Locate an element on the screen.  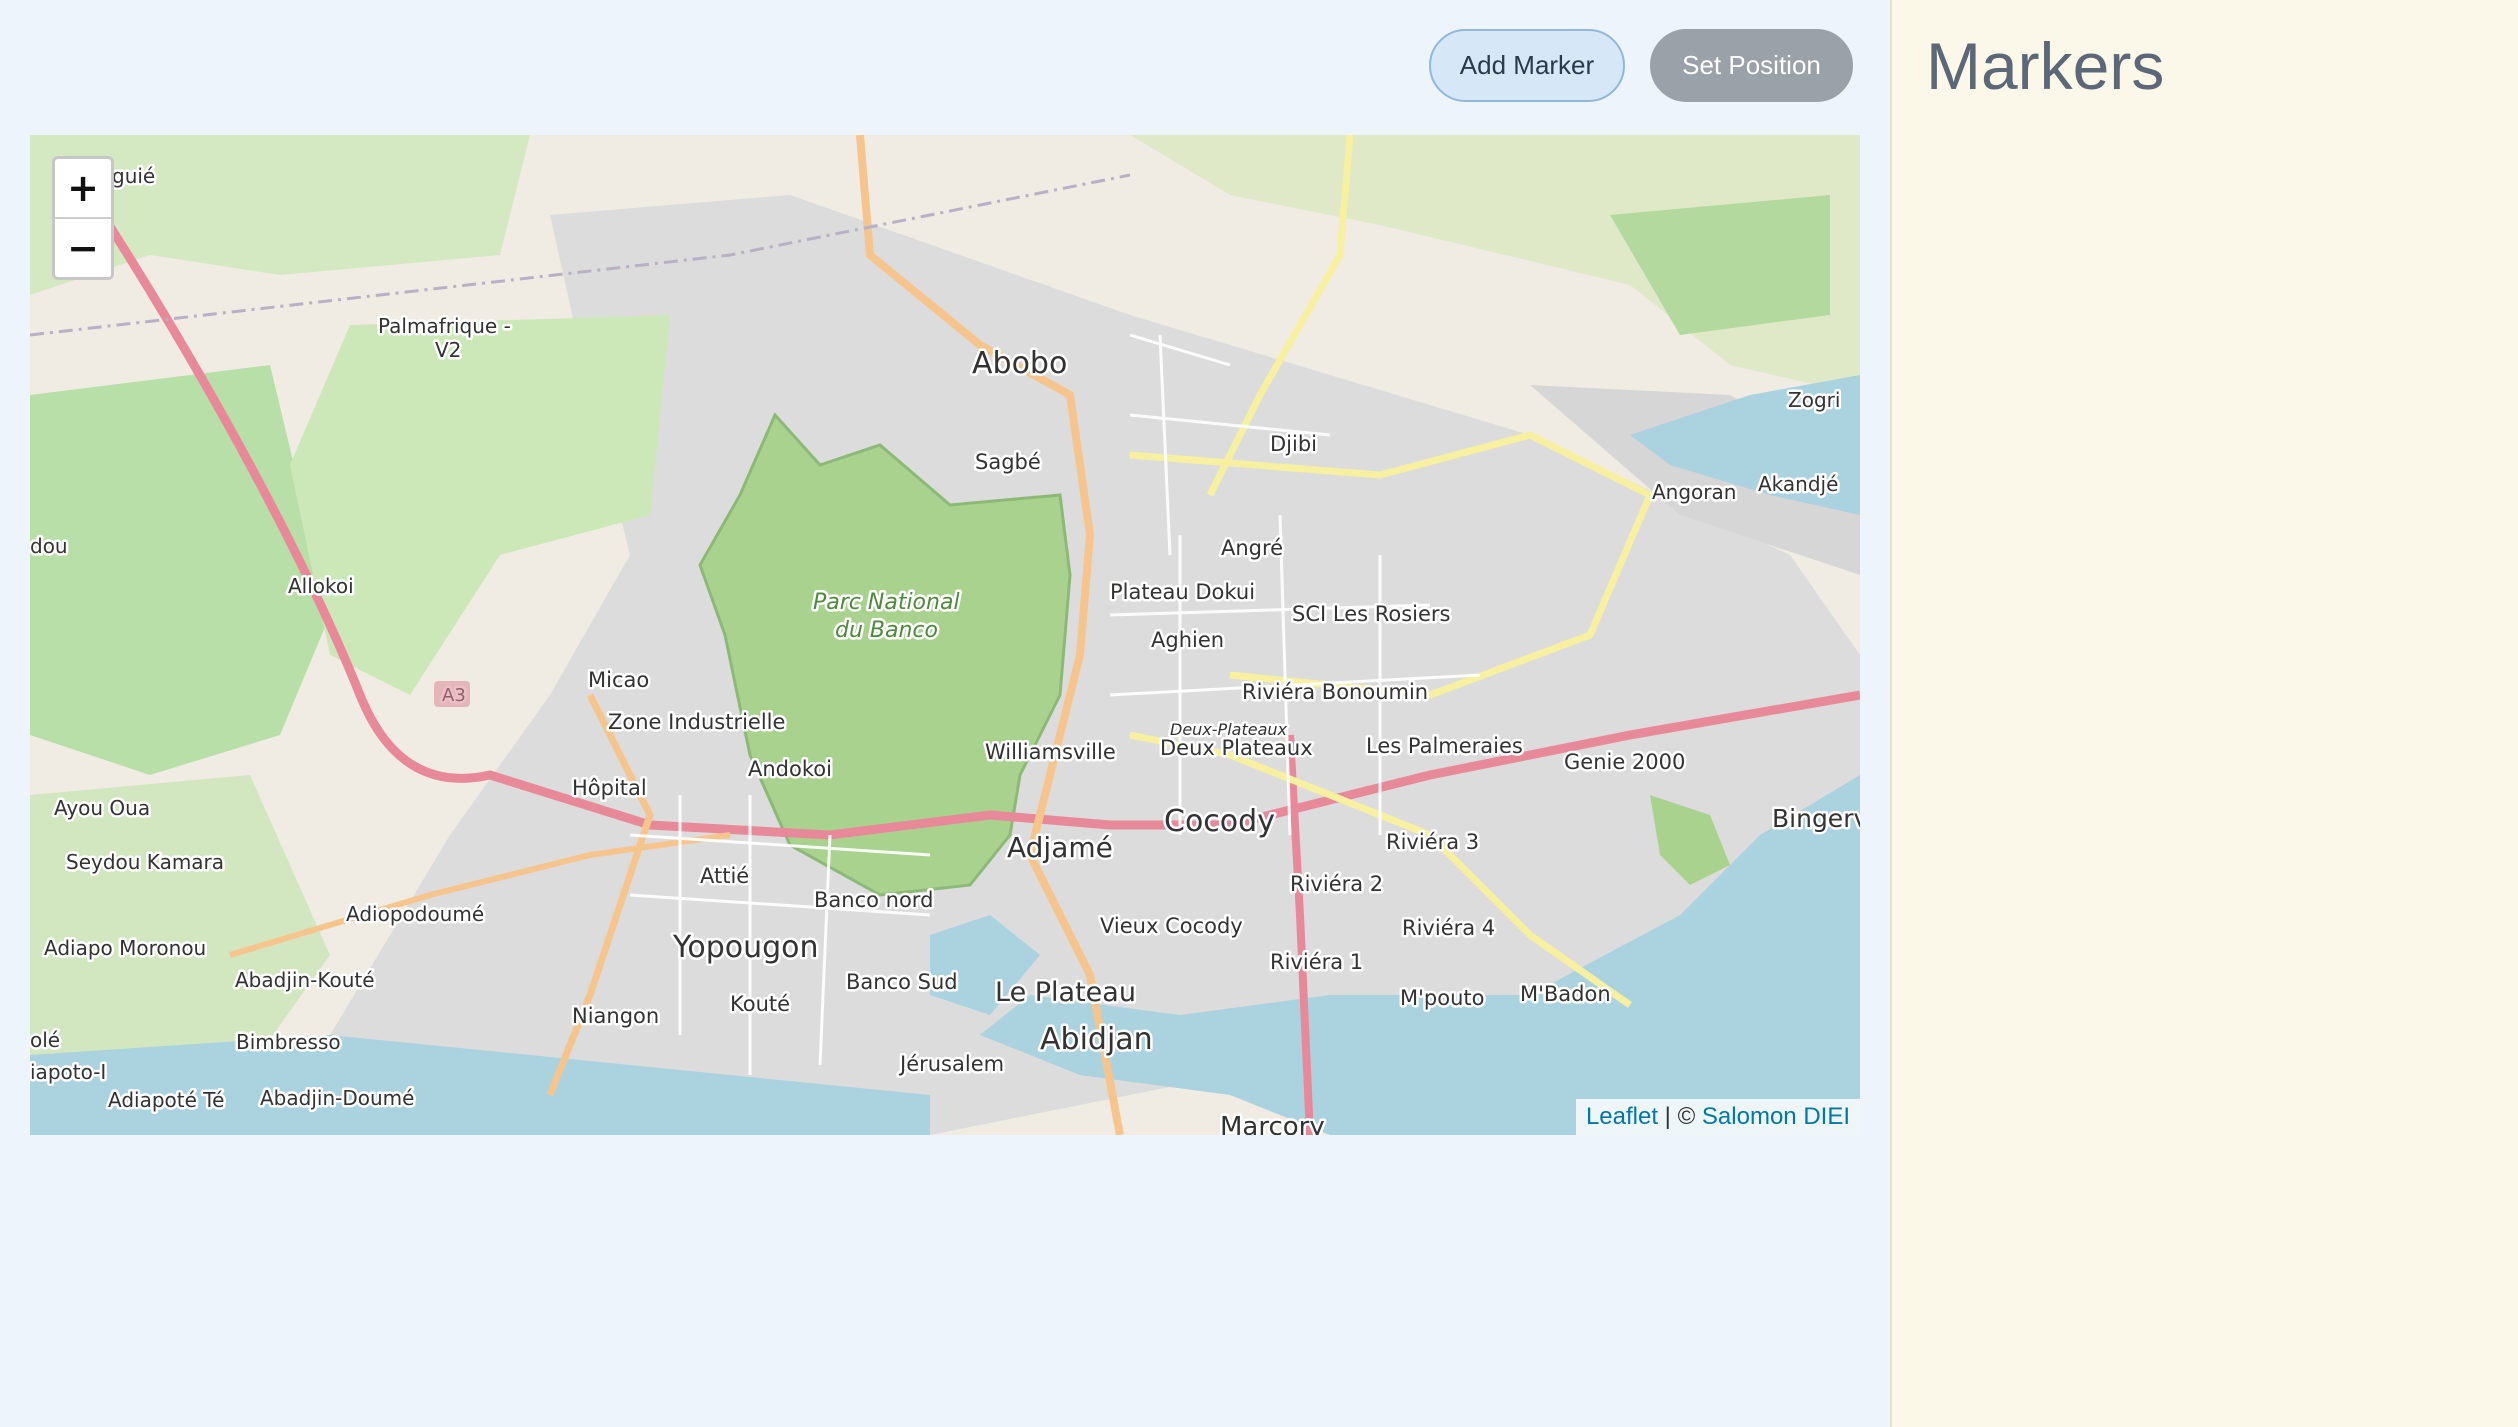
map-label-zone-ind: Zone Industrielle is located at coordinates (696, 722).